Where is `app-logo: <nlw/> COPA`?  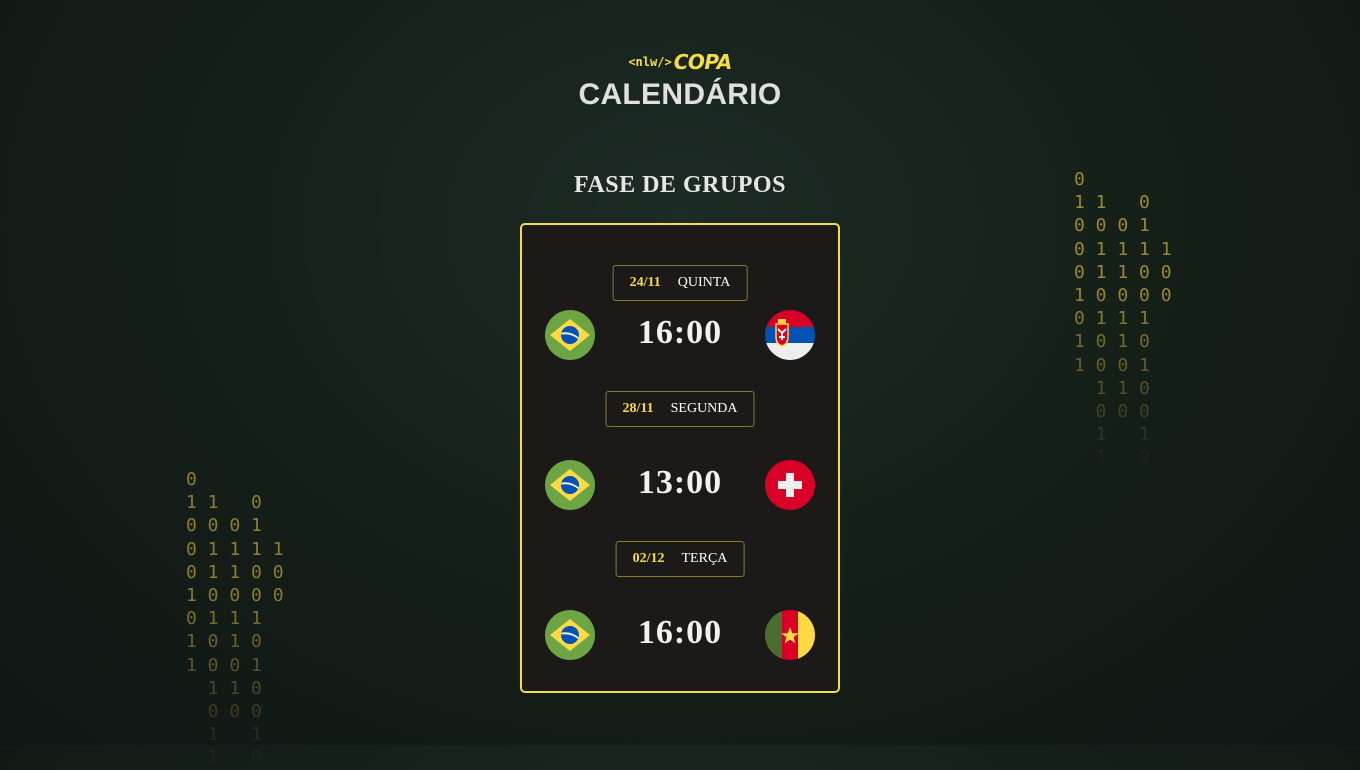
app-logo: <nlw/> COPA is located at coordinates (680, 62).